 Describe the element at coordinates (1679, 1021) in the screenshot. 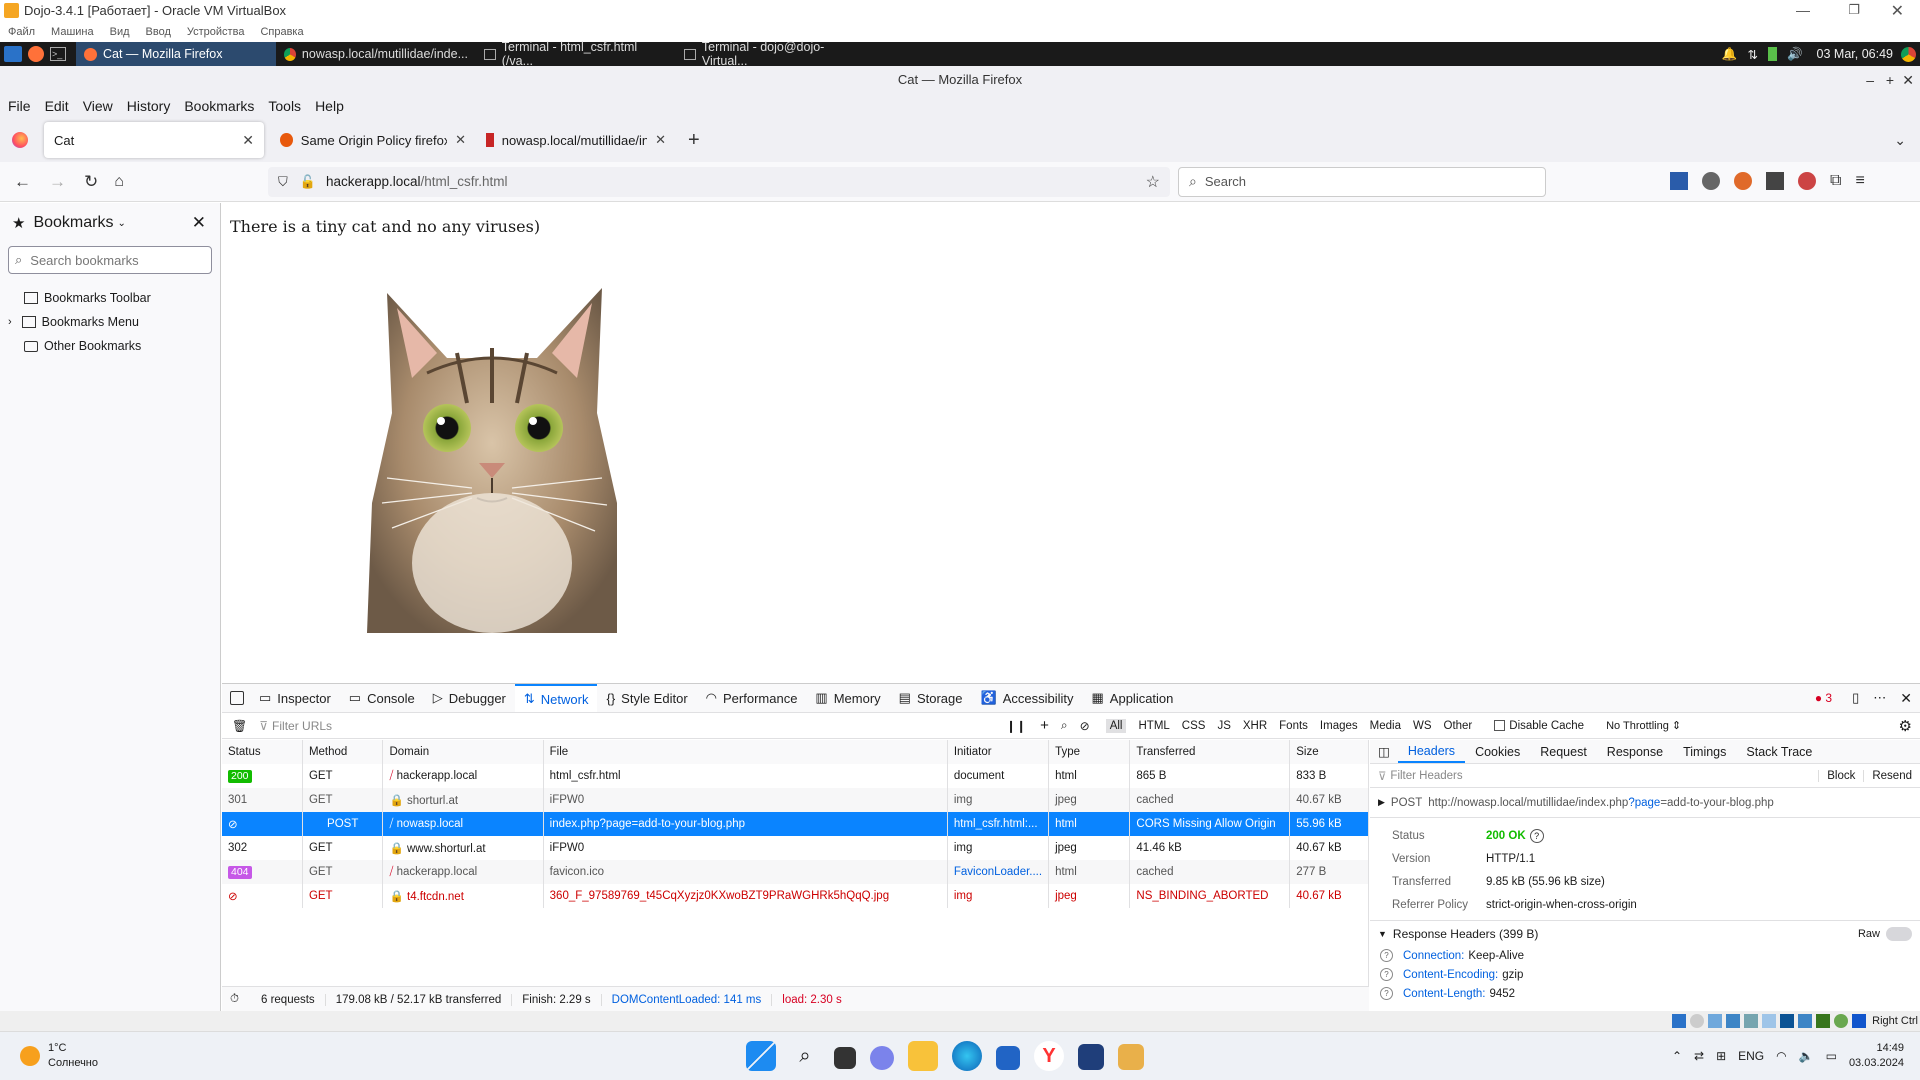

I see `harddisk-icon` at that location.